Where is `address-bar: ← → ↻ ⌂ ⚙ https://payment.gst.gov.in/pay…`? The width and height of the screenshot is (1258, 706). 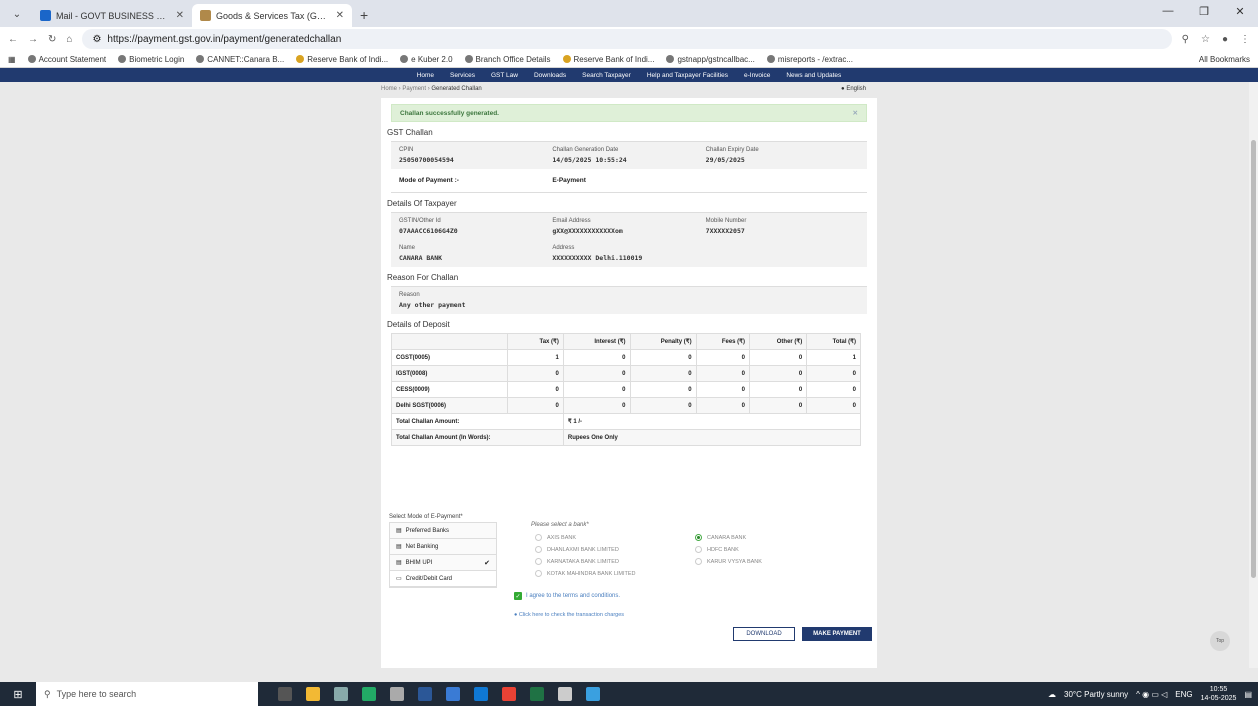 address-bar: ← → ↻ ⌂ ⚙ https://payment.gst.gov.in/pay… is located at coordinates (629, 39).